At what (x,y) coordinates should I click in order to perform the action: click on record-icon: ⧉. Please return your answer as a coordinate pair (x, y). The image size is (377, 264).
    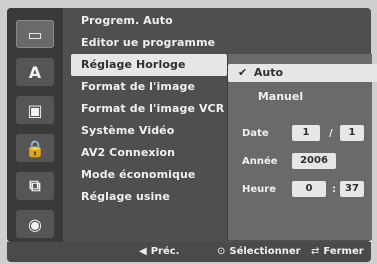
    Looking at the image, I should click on (35, 186).